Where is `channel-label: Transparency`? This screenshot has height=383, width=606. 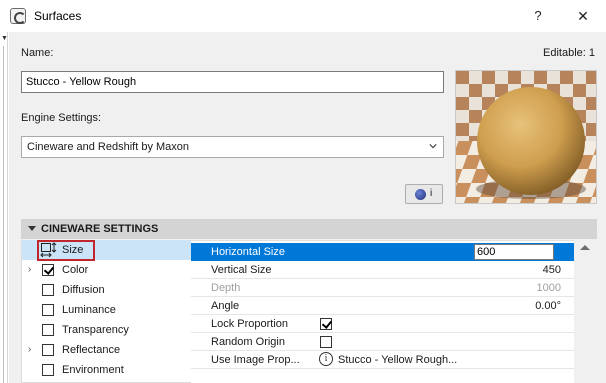
channel-label: Transparency is located at coordinates (95, 330).